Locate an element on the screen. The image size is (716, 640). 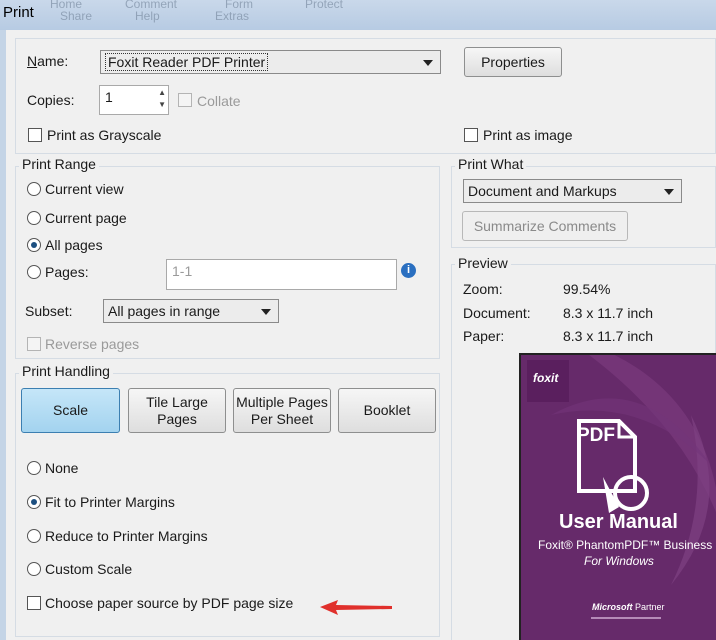
properties-button: Properties is located at coordinates (513, 62).